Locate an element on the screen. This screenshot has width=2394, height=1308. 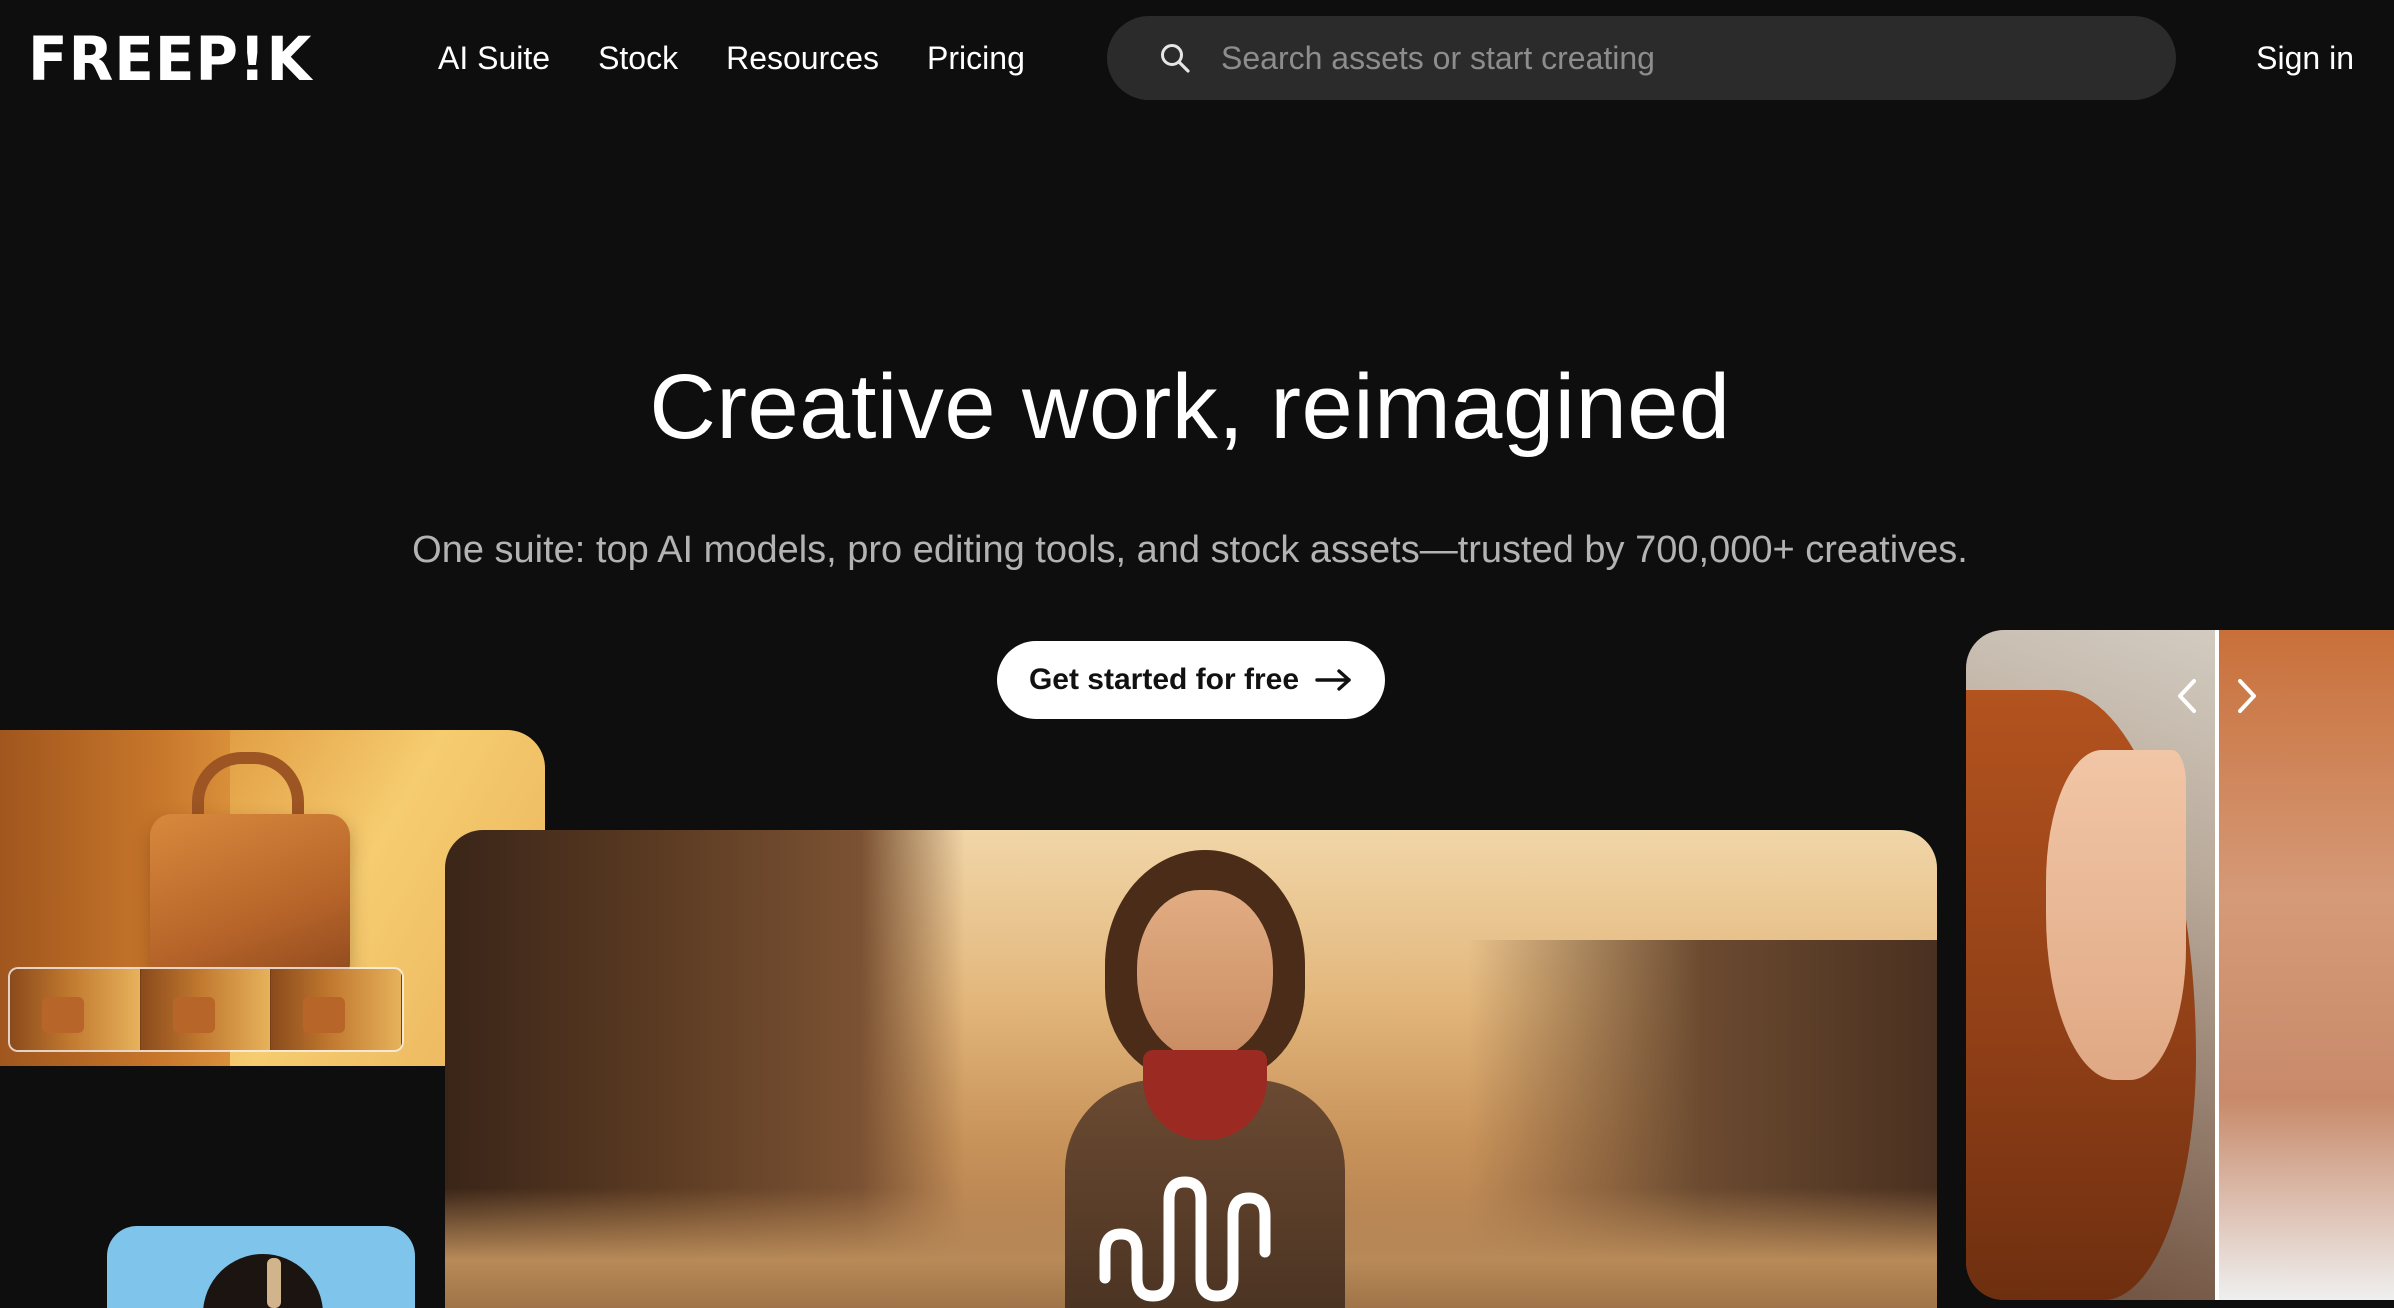
headphones-card is located at coordinates (261, 1267).